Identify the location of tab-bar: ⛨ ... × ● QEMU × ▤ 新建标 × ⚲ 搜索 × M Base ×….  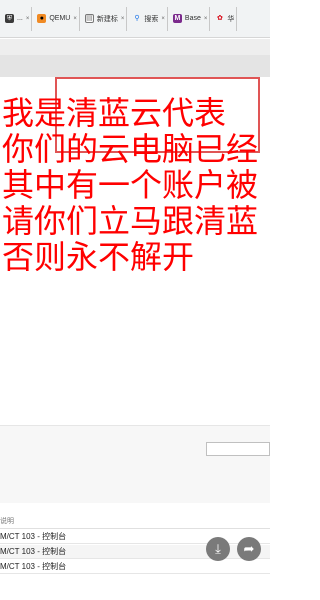
(135, 19).